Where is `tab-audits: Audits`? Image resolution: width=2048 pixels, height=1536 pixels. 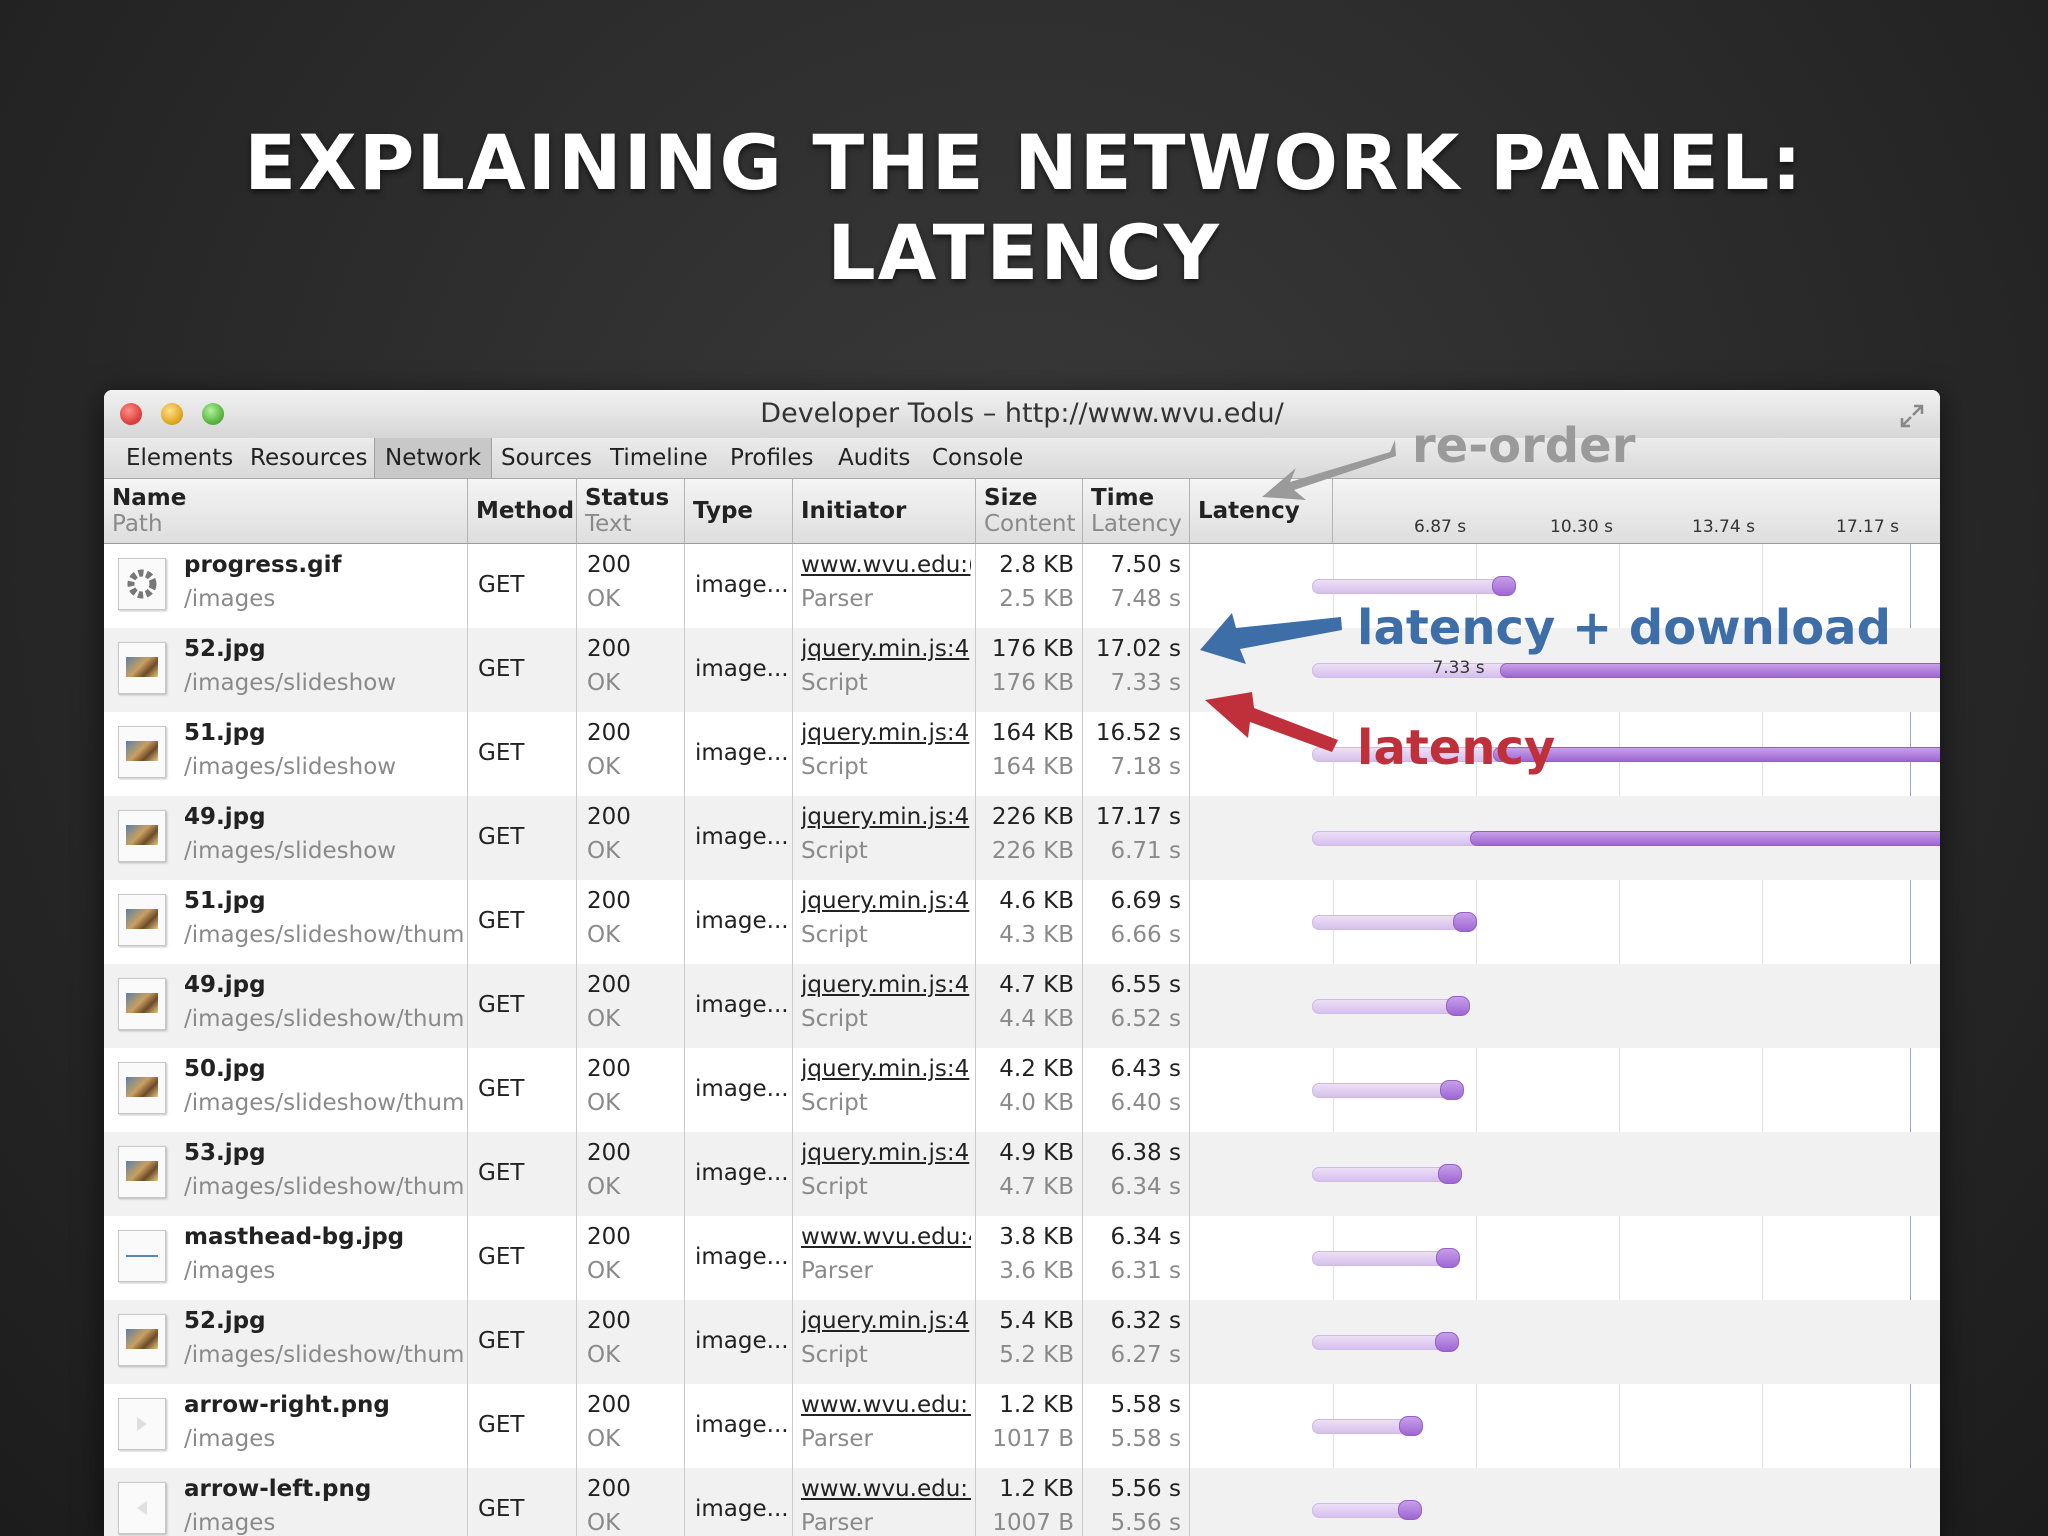 tab-audits: Audits is located at coordinates (874, 458).